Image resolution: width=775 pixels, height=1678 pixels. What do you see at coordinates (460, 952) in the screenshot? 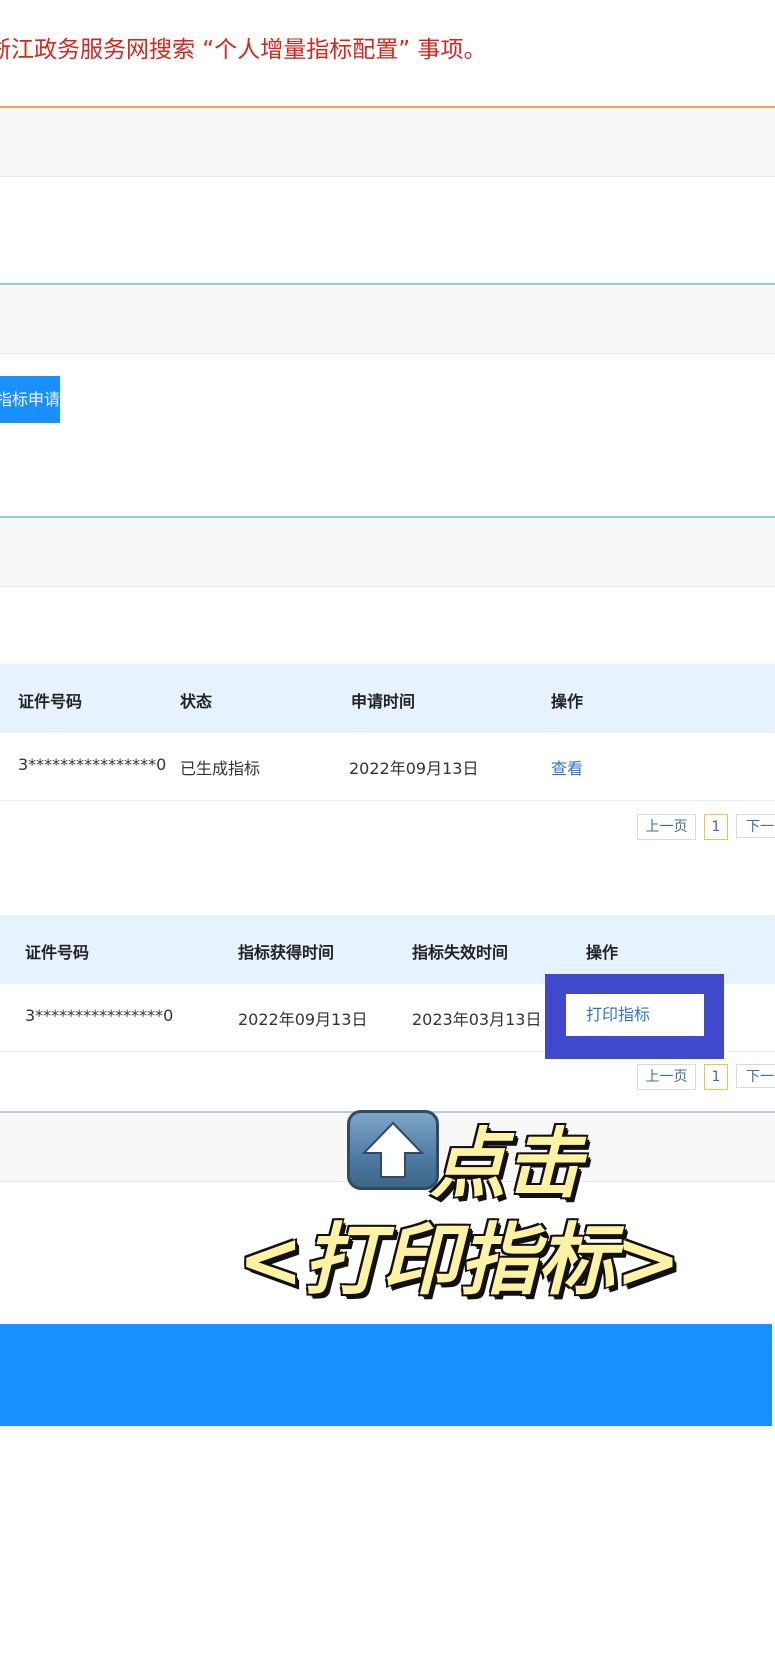
I see `col-expire-time: 指标失效时间` at bounding box center [460, 952].